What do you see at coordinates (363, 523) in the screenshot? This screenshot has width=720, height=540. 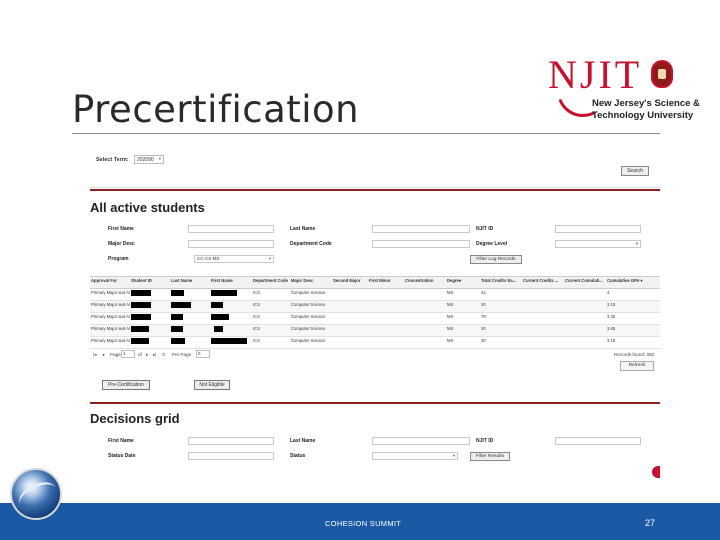 I see `footer-text: COHESION SUMMIT` at bounding box center [363, 523].